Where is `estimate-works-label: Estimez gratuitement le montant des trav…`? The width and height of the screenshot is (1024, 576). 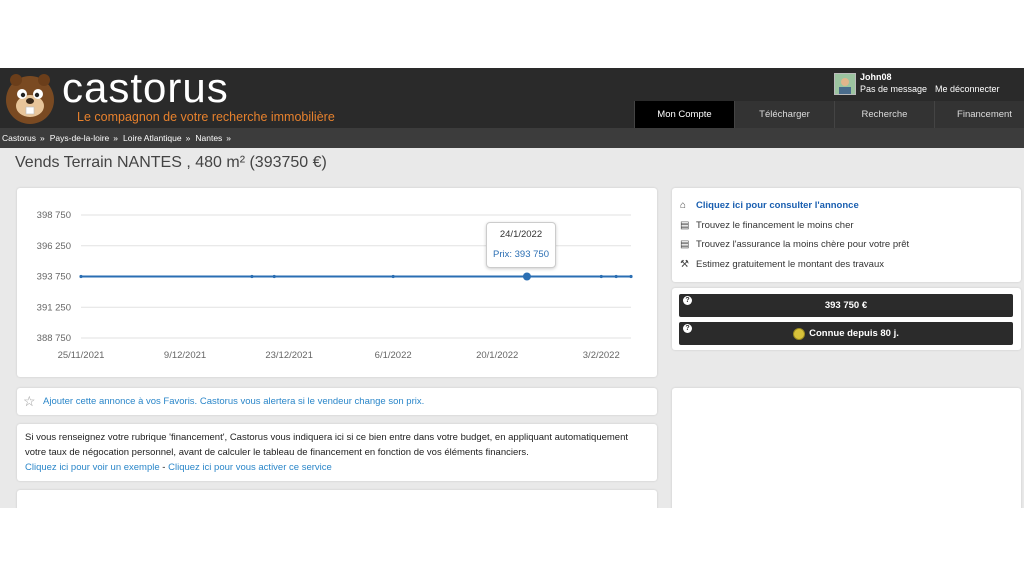
estimate-works-label: Estimez gratuitement le montant des trav… is located at coordinates (790, 264).